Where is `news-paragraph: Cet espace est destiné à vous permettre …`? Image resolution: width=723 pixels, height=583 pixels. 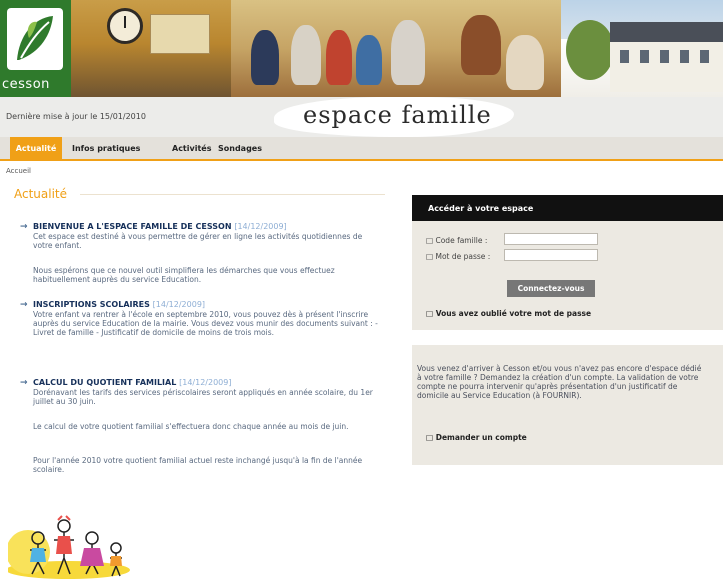
news-paragraph: Cet espace est destiné à vous permettre … is located at coordinates (198, 241).